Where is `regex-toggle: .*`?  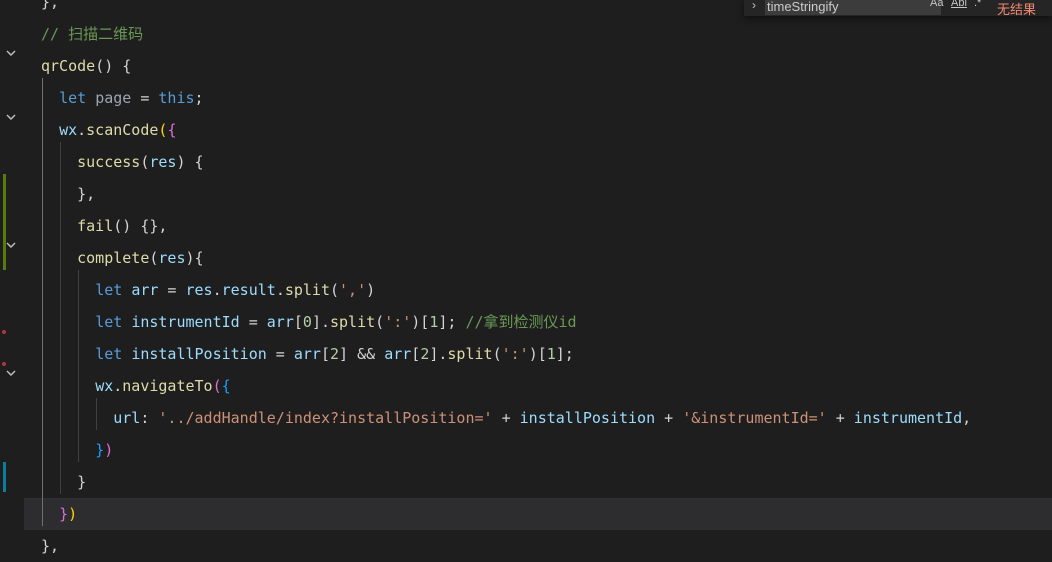
regex-toggle: .* is located at coordinates (977, 4).